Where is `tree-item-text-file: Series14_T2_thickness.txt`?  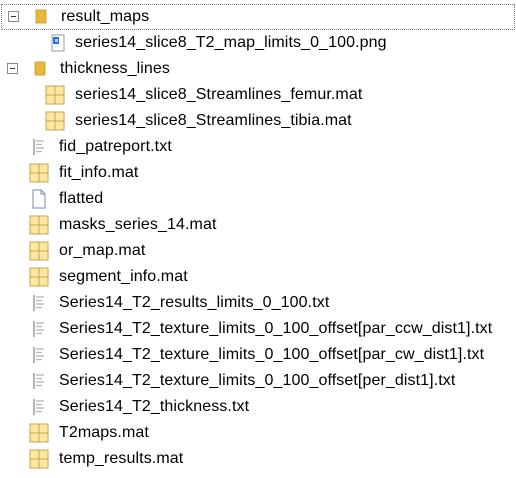
tree-item-text-file: Series14_T2_thickness.txt is located at coordinates (258, 407).